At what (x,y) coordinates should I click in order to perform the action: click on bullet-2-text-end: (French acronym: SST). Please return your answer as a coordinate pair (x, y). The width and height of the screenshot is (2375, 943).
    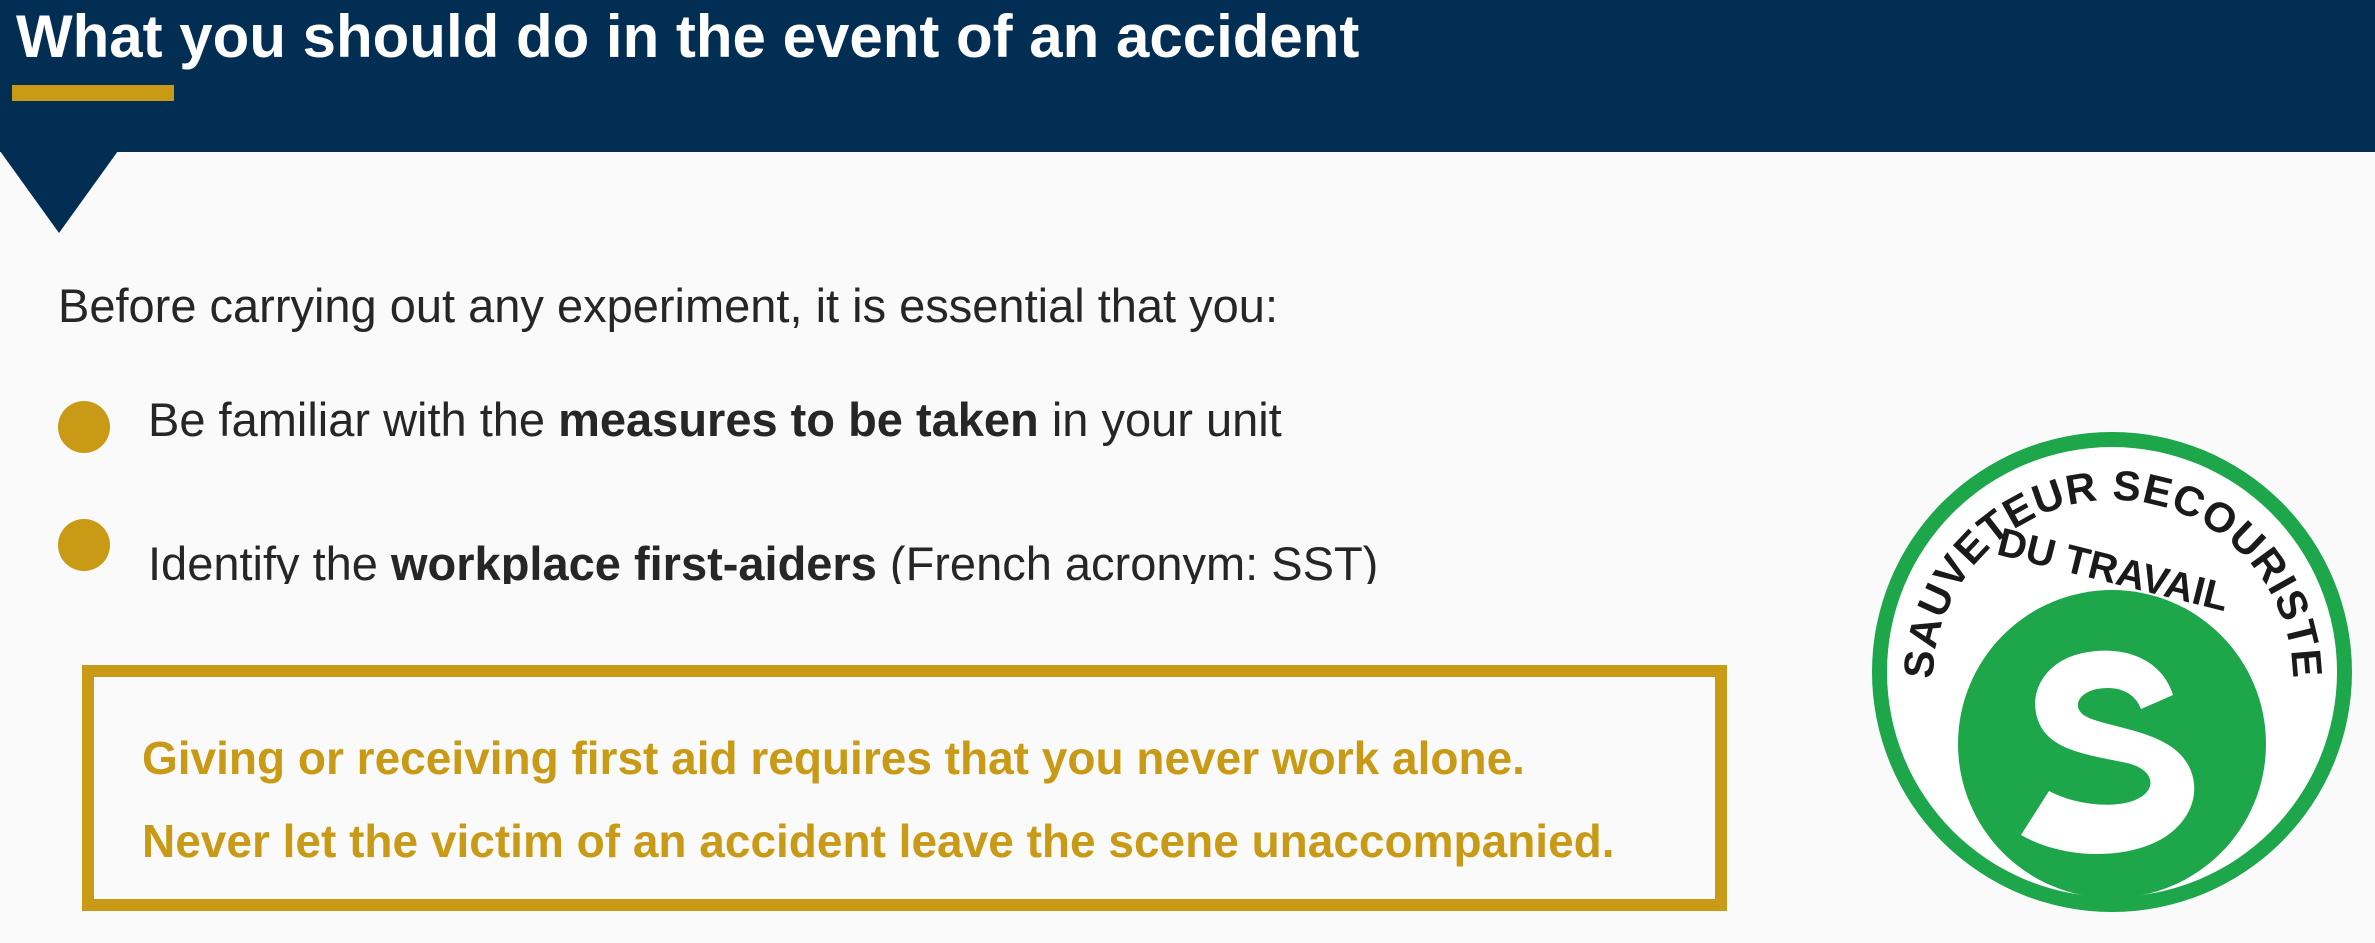
    Looking at the image, I should click on (1127, 560).